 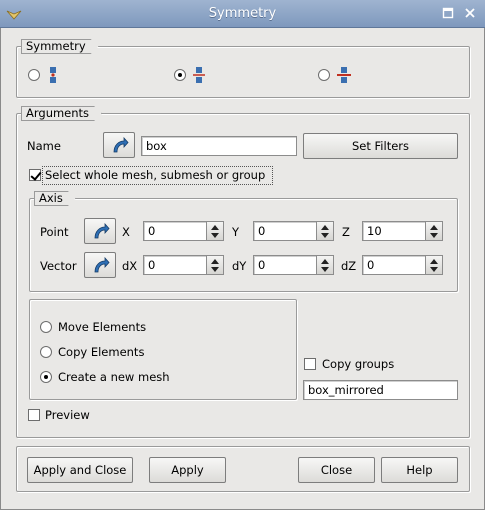 What do you see at coordinates (102, 327) in the screenshot?
I see `move-elements-label: Move Elements` at bounding box center [102, 327].